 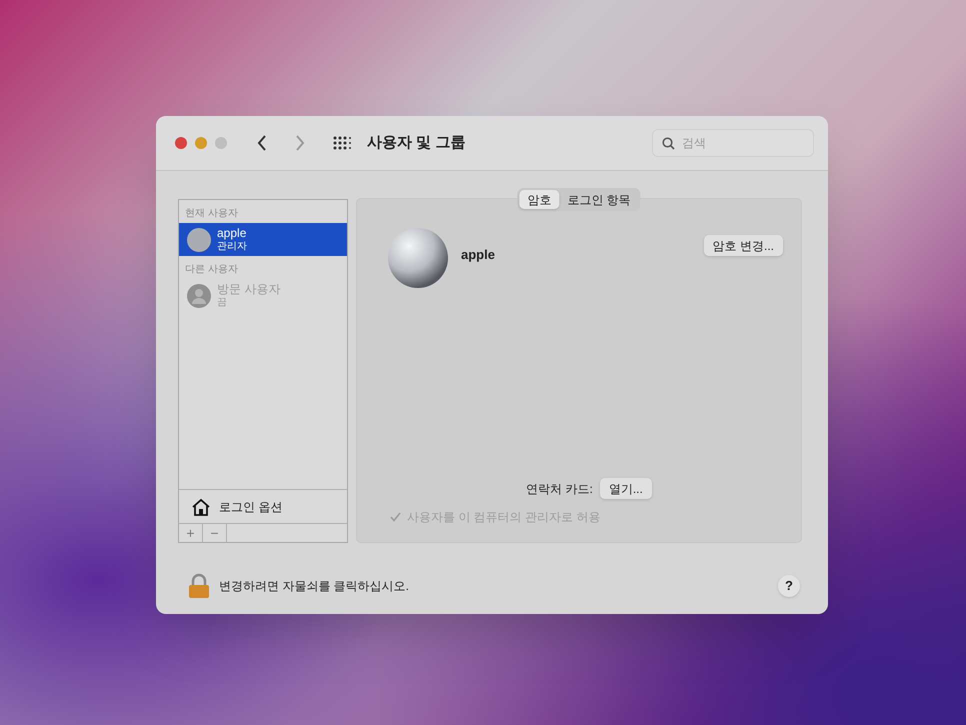 I want to click on person-avatar, so click(x=199, y=296).